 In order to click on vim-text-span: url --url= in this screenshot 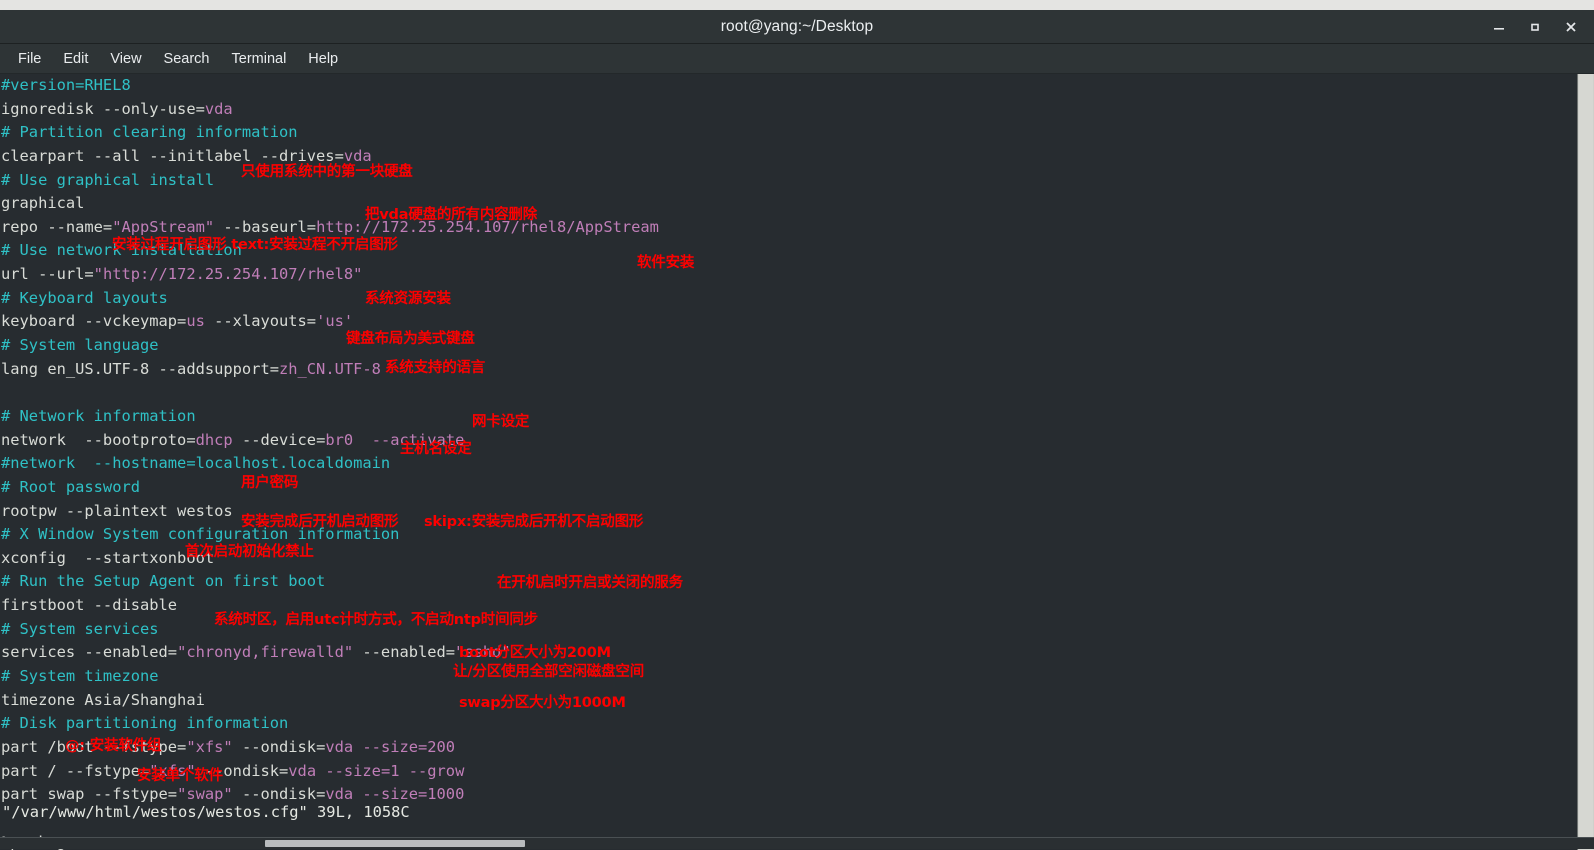, I will do `click(47, 274)`.